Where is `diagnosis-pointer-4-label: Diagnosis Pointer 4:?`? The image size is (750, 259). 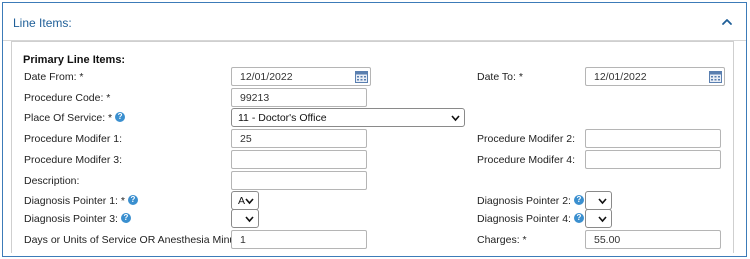
diagnosis-pointer-4-label: Diagnosis Pointer 4:? is located at coordinates (530, 219).